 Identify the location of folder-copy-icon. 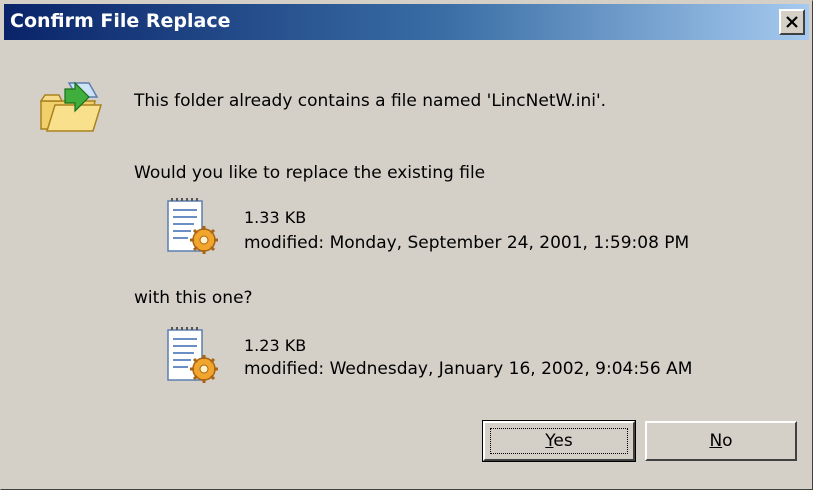
(71, 106).